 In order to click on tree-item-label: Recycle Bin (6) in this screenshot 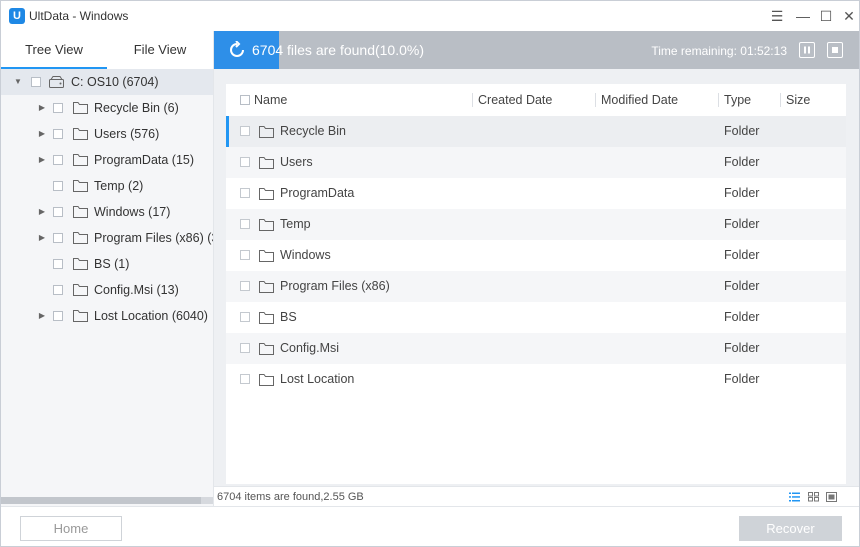, I will do `click(136, 108)`.